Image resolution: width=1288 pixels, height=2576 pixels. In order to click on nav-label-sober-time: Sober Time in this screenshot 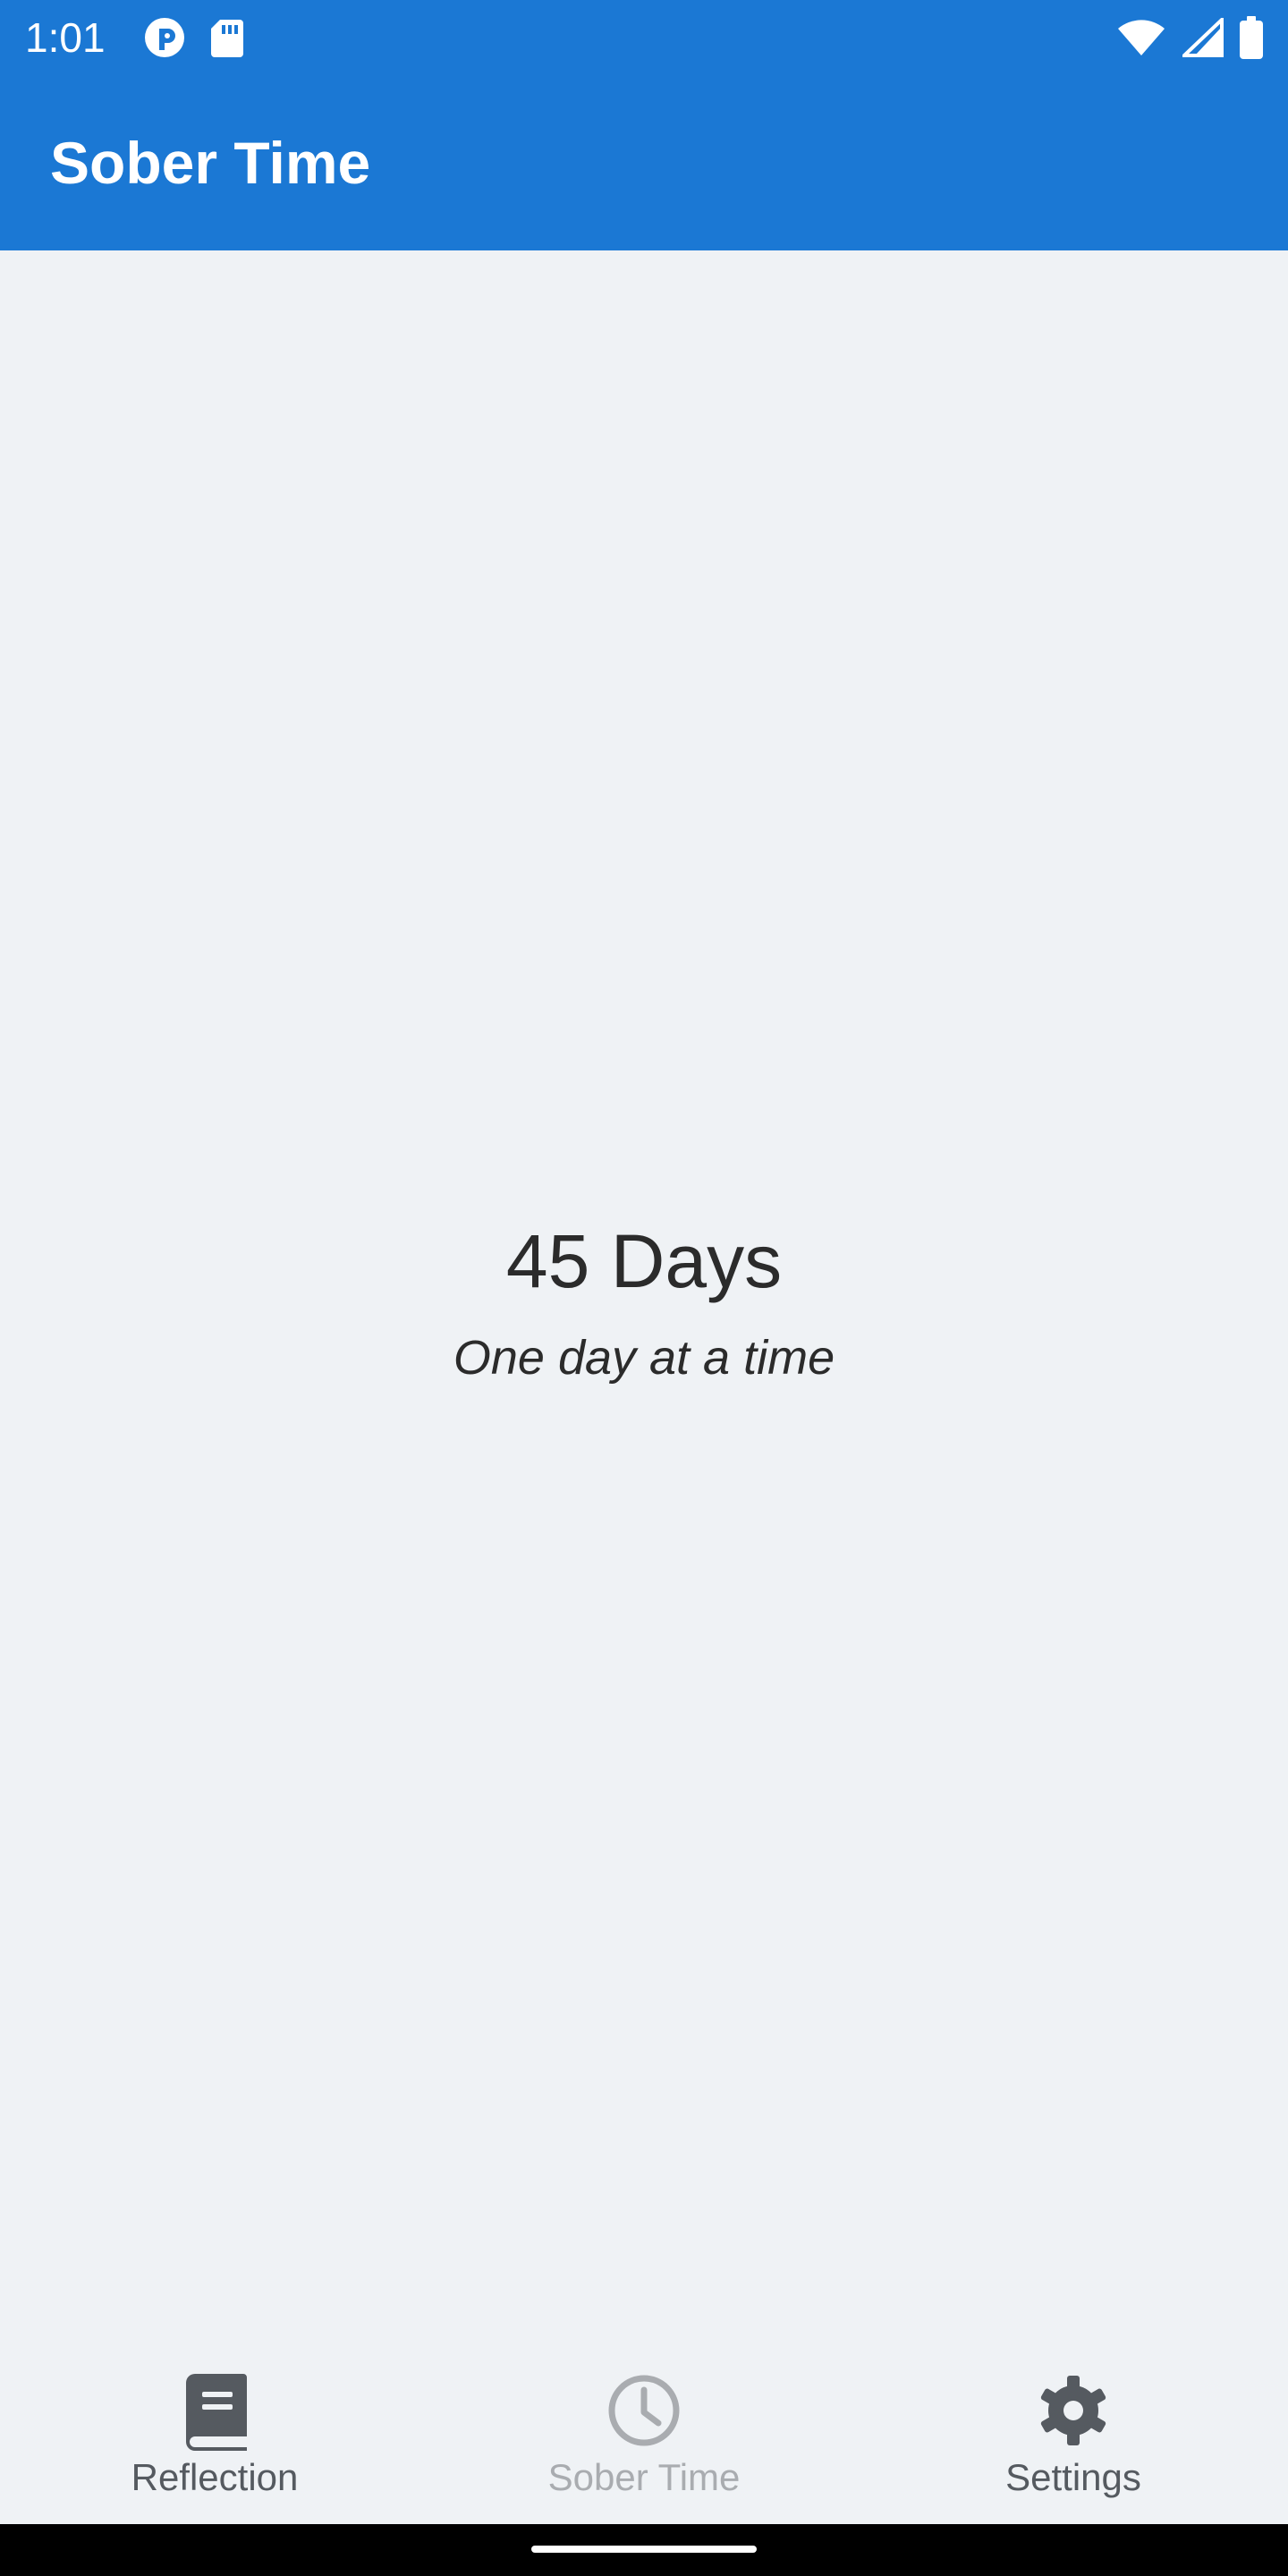, I will do `click(644, 2477)`.